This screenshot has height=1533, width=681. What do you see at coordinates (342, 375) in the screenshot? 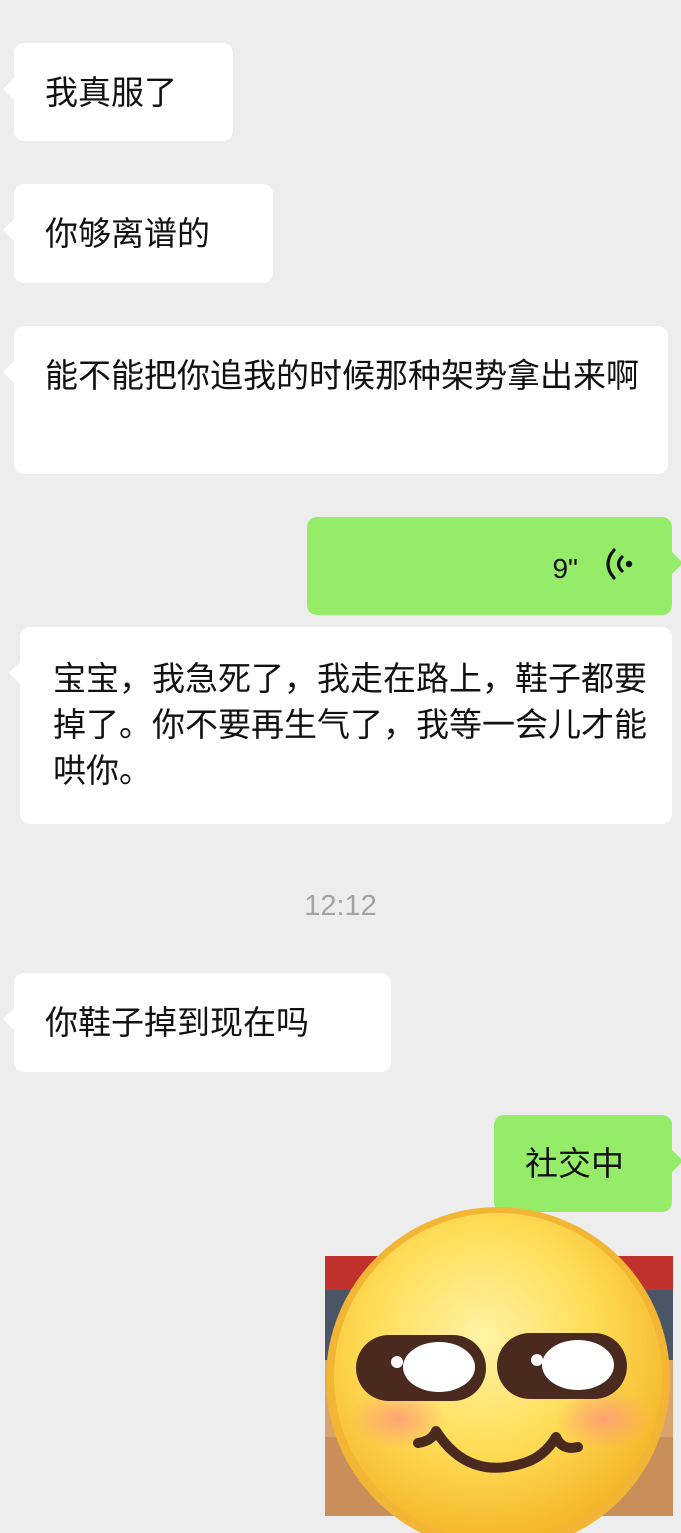
I see `message-text: 能不能把你追我的时候那种架势拿出来啊` at bounding box center [342, 375].